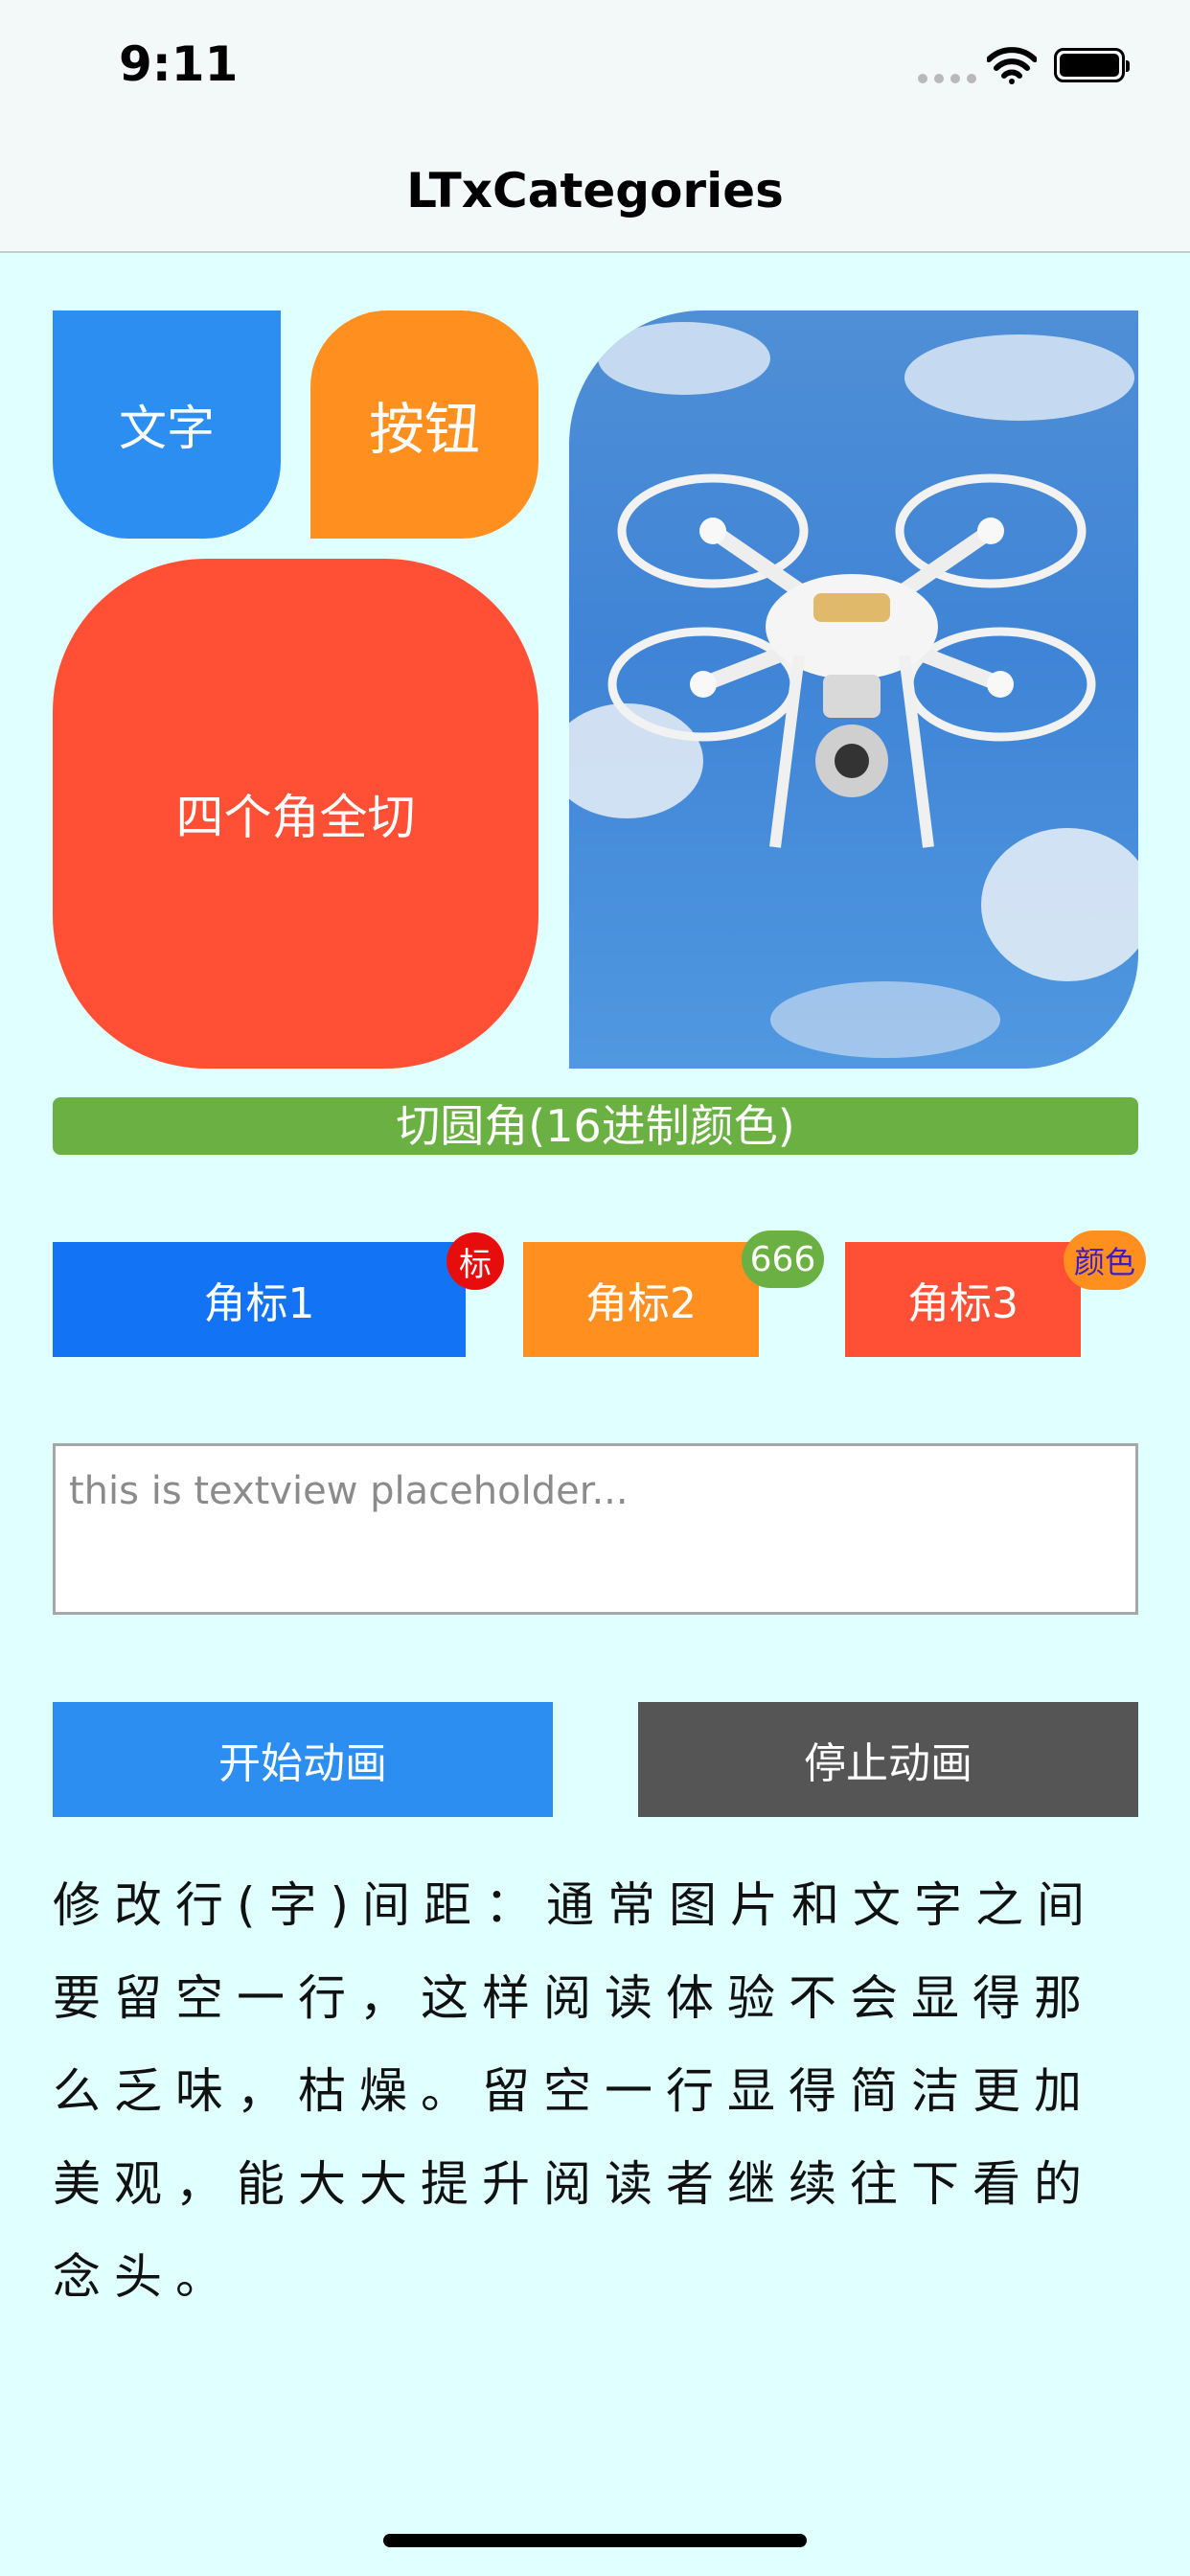 The image size is (1190, 2576). What do you see at coordinates (595, 1126) in the screenshot?
I see `rounded-corner-label: 切圆角(16进制颜色)` at bounding box center [595, 1126].